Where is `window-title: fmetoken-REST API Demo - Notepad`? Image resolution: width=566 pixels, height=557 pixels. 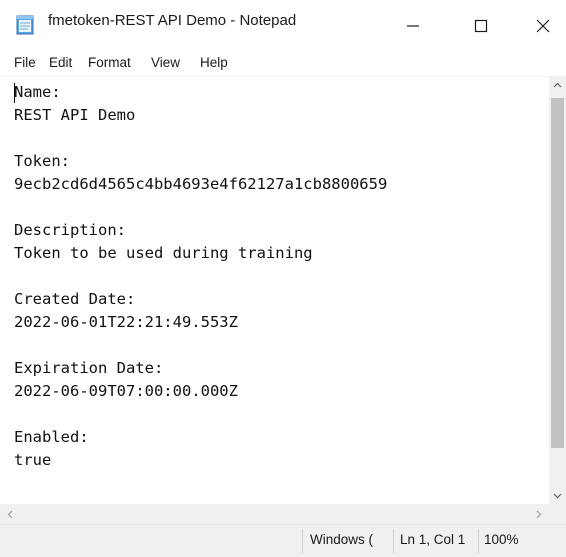
window-title: fmetoken-REST API Demo - Notepad is located at coordinates (172, 20).